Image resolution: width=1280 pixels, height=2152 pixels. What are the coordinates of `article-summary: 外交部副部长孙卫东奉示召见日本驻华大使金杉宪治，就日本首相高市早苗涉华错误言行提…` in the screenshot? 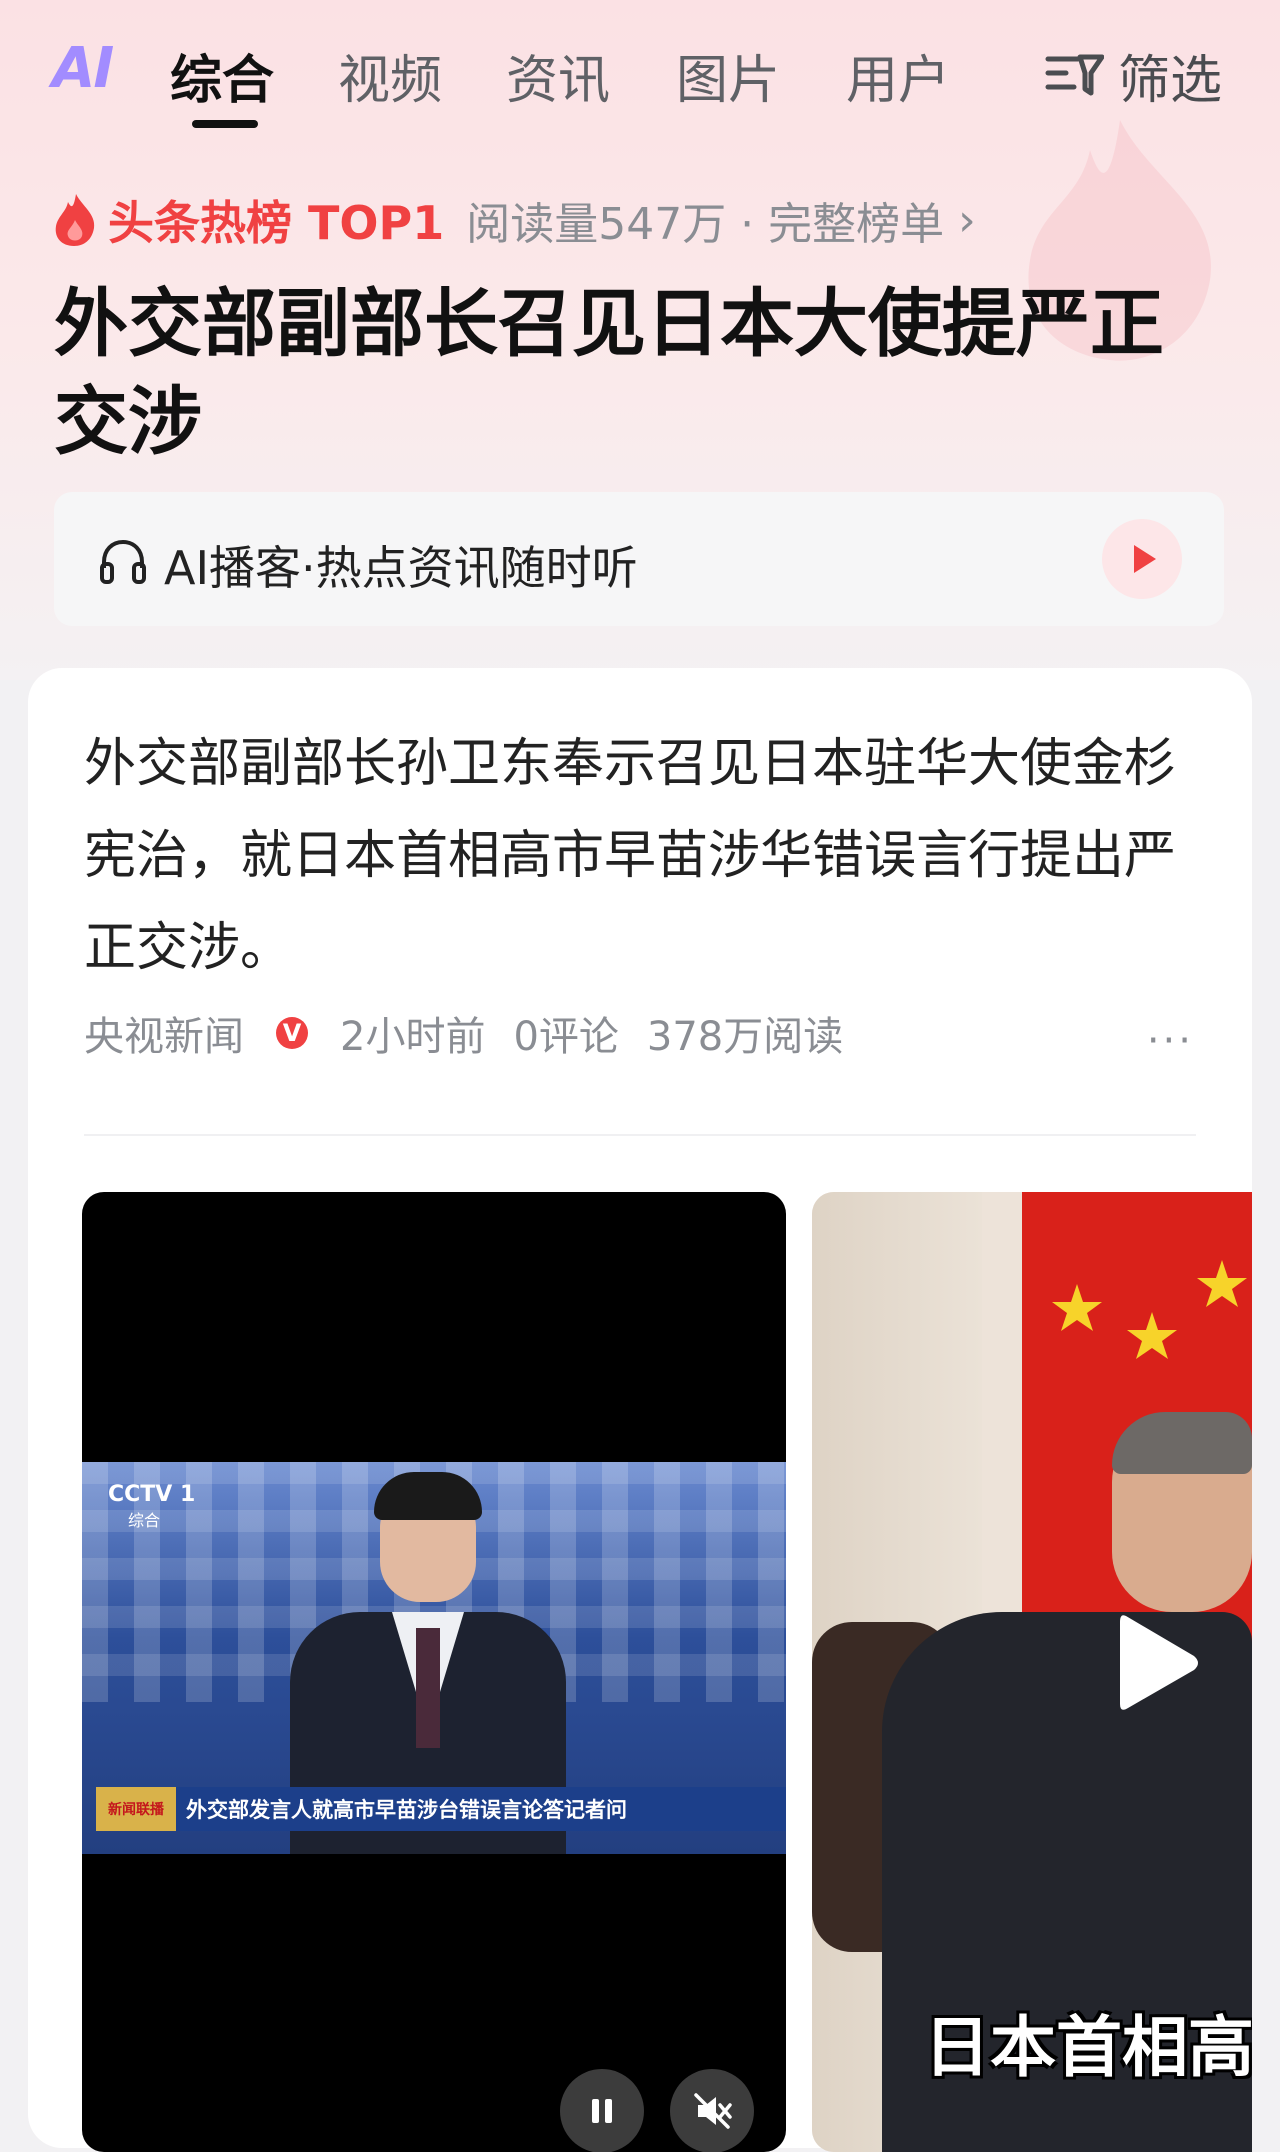 It's located at (644, 856).